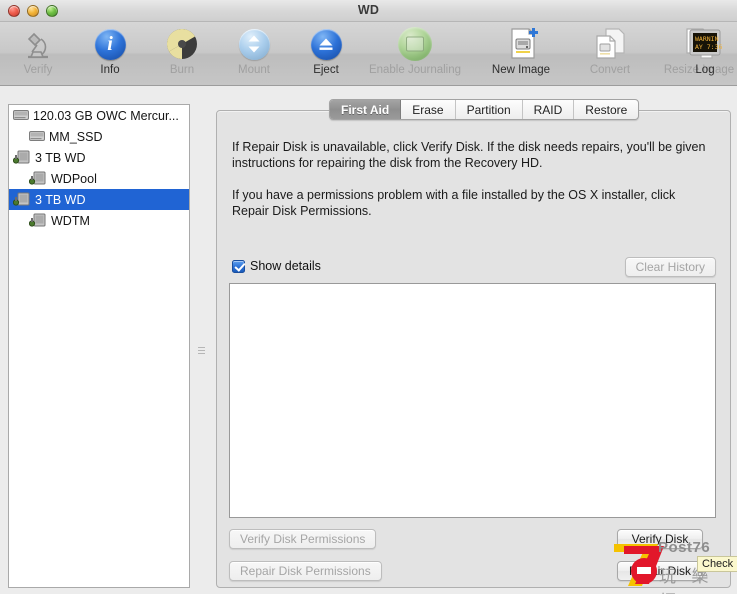 This screenshot has width=737, height=594. I want to click on sidebar-item-label: WDPool, so click(74, 178).